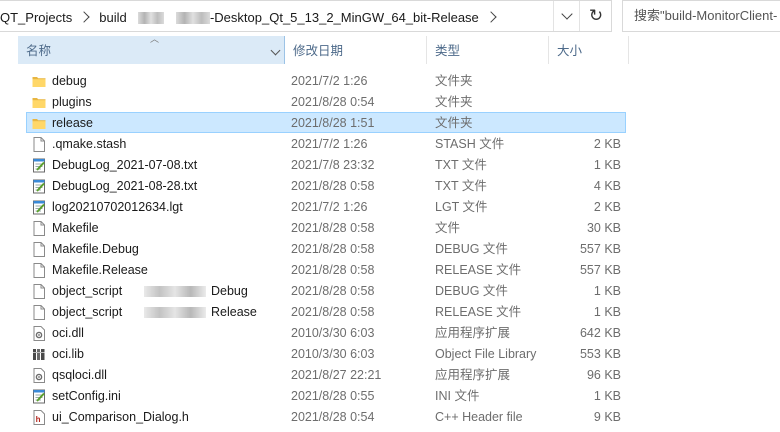 The width and height of the screenshot is (780, 432). Describe the element at coordinates (120, 417) in the screenshot. I see `file-name: ui_Comparison_Dialog.h` at that location.